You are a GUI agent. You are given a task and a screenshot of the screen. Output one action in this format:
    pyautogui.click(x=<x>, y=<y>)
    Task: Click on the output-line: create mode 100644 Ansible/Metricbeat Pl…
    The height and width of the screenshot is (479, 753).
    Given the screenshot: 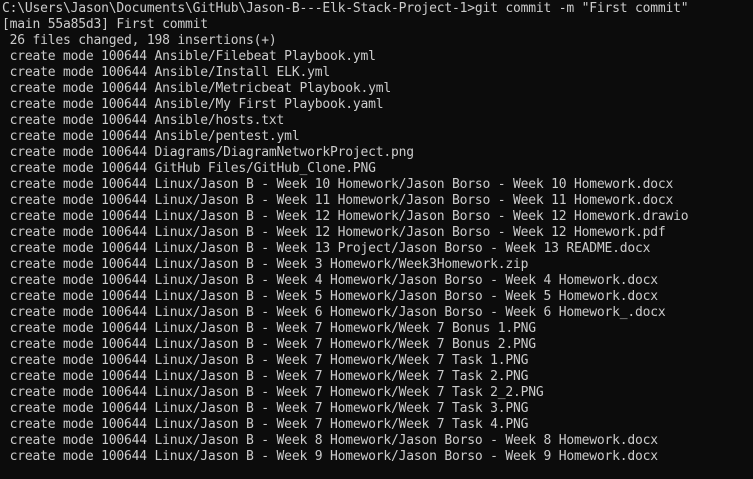 What is the action you would take?
    pyautogui.click(x=197, y=88)
    